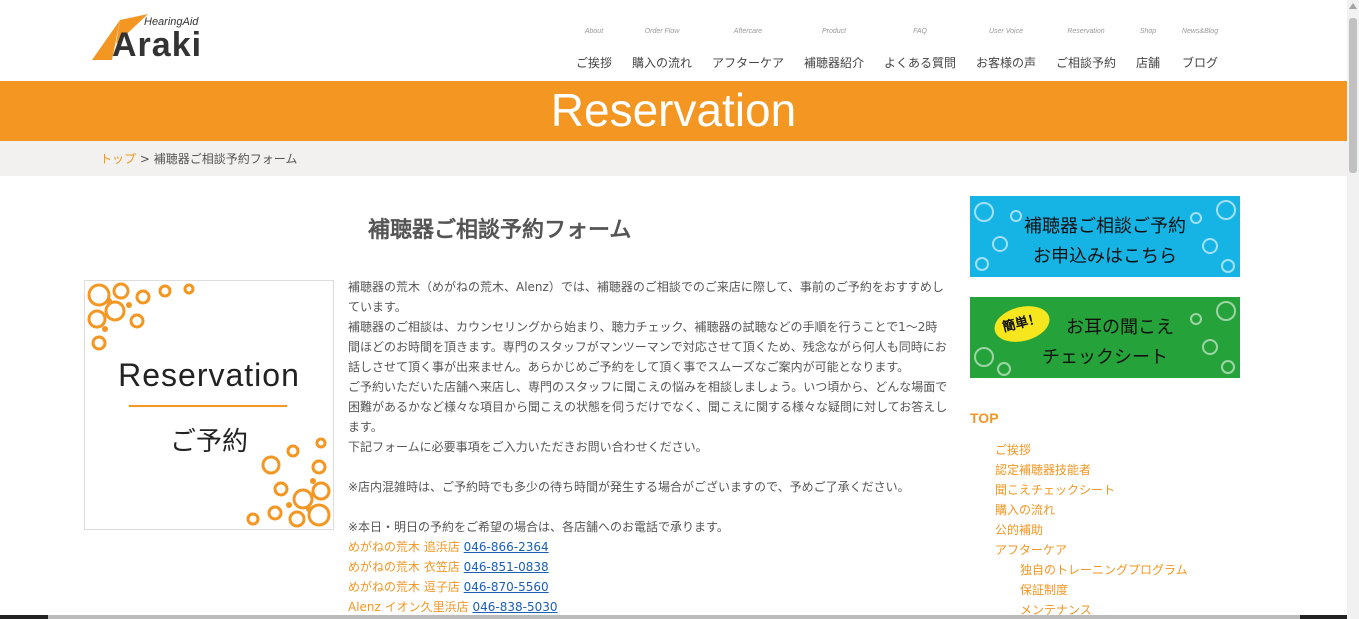  I want to click on nav-order-flow-jp: 購入の流れ, so click(661, 63).